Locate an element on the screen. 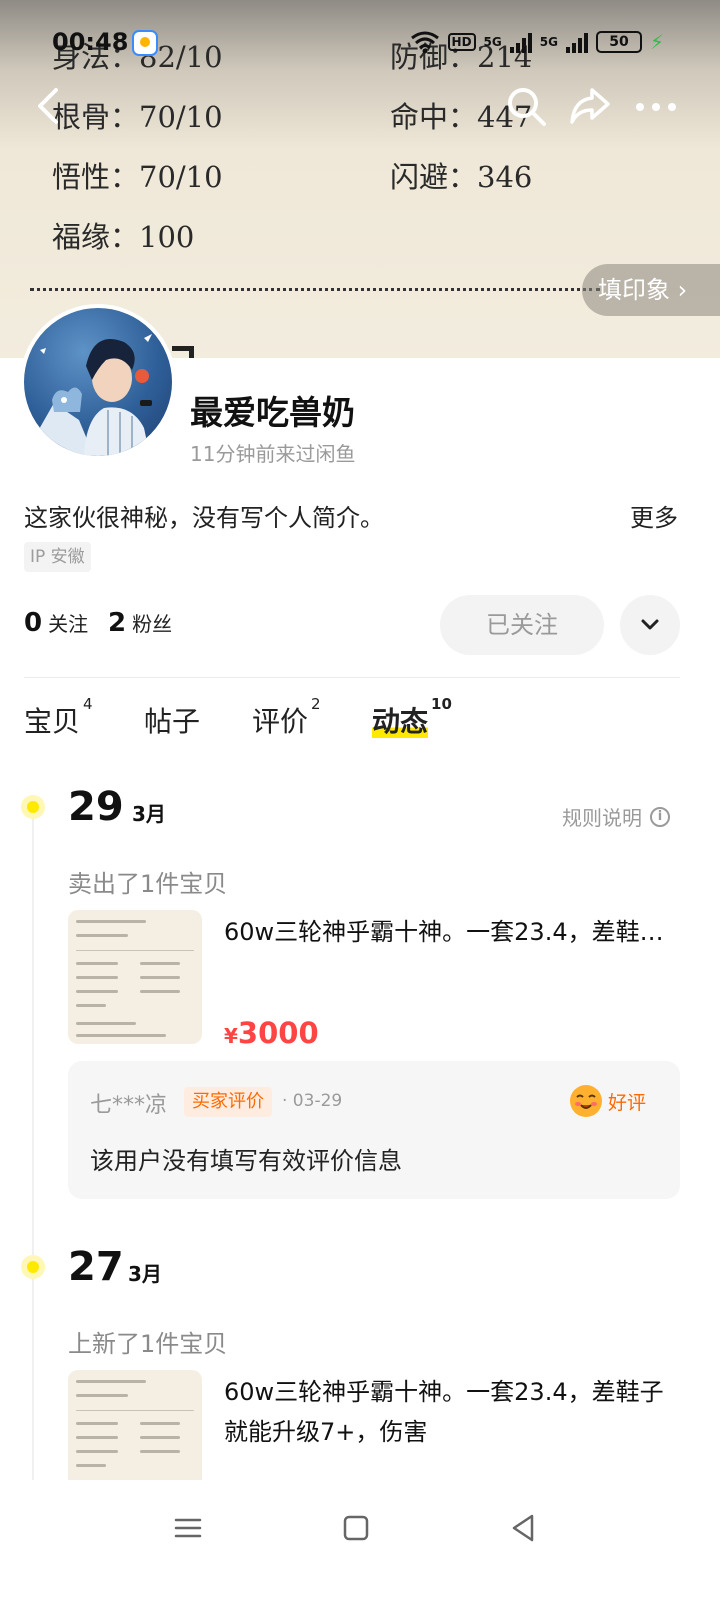 Image resolution: width=720 pixels, height=1610 pixels. tab-posts: 帖子 is located at coordinates (172, 720).